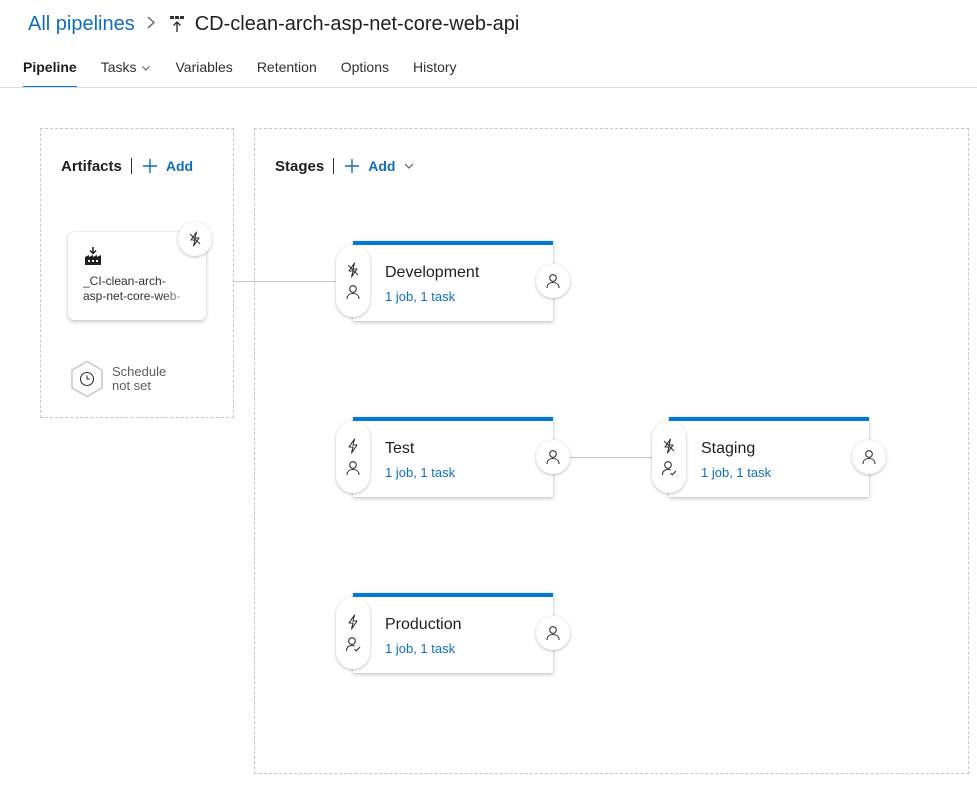 The width and height of the screenshot is (977, 785). What do you see at coordinates (423, 624) in the screenshot?
I see `stage-name: Production` at bounding box center [423, 624].